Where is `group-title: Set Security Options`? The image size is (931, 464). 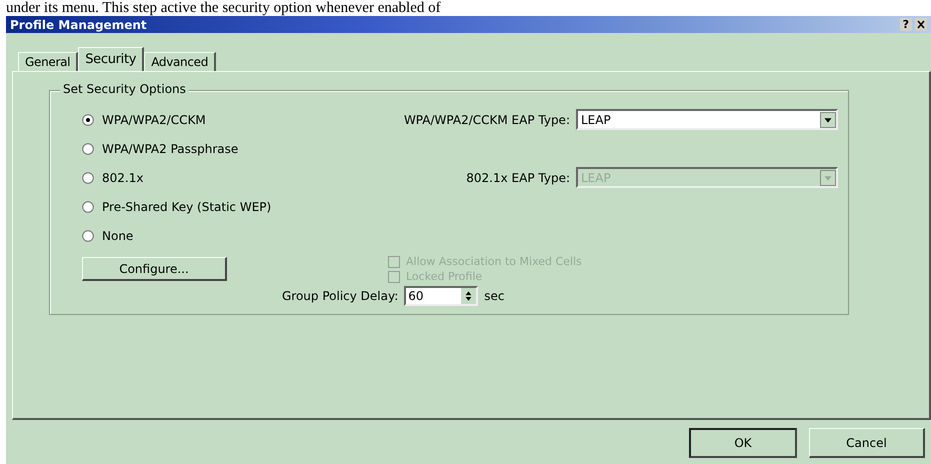 group-title: Set Security Options is located at coordinates (124, 89).